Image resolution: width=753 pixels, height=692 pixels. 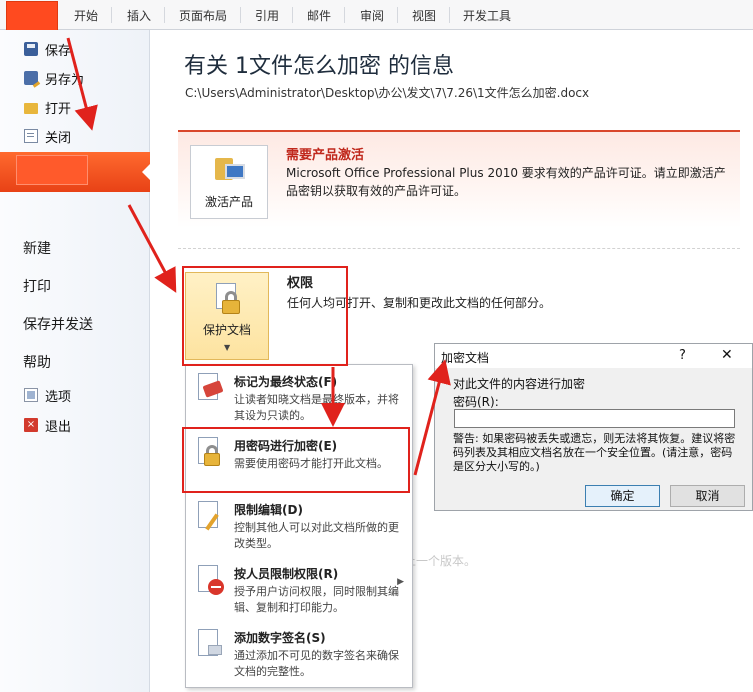 I want to click on selection-notch, so click(x=146, y=172).